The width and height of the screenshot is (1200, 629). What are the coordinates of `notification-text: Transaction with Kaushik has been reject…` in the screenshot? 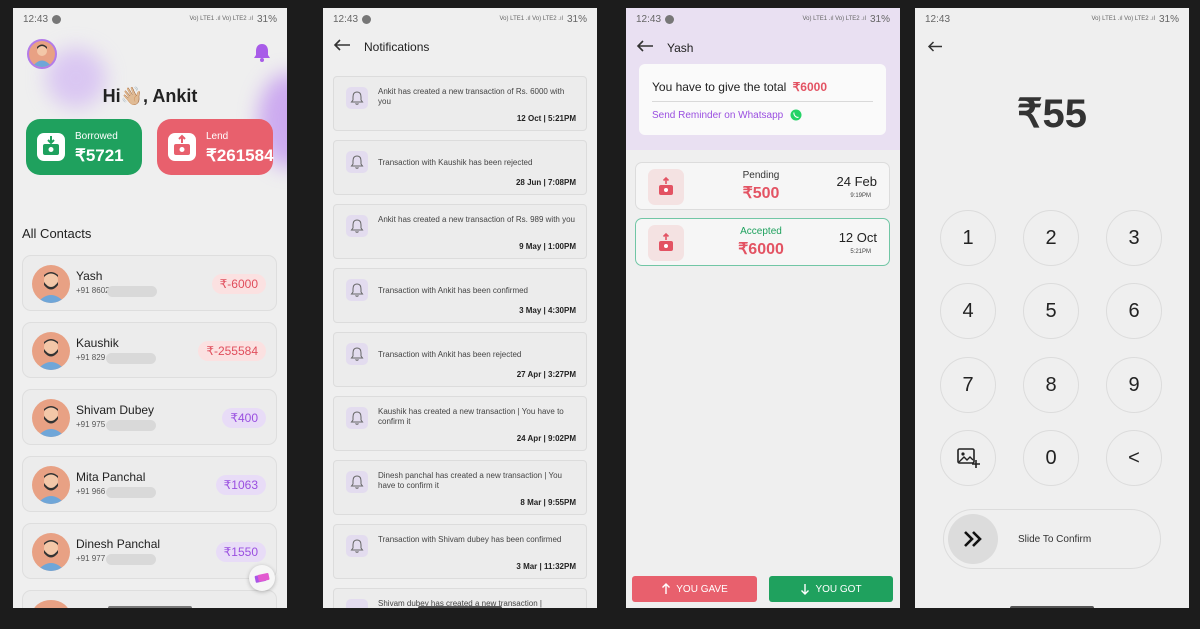 It's located at (455, 162).